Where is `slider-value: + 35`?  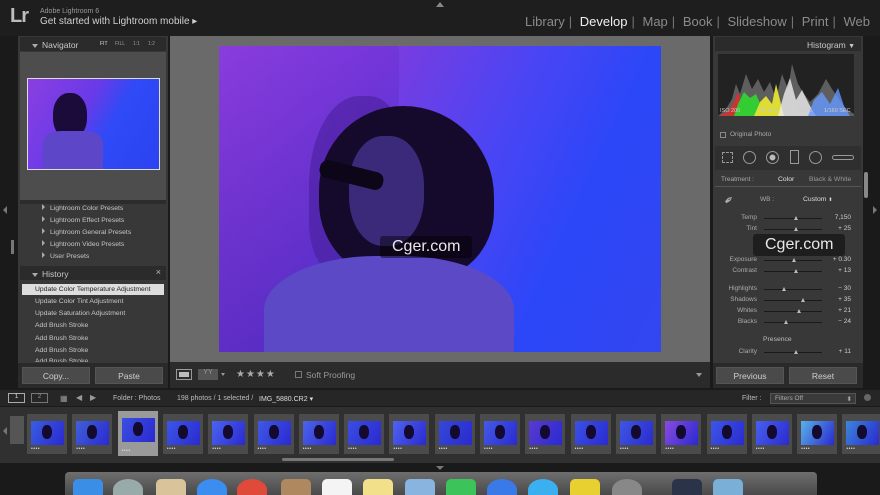 slider-value: + 35 is located at coordinates (833, 299).